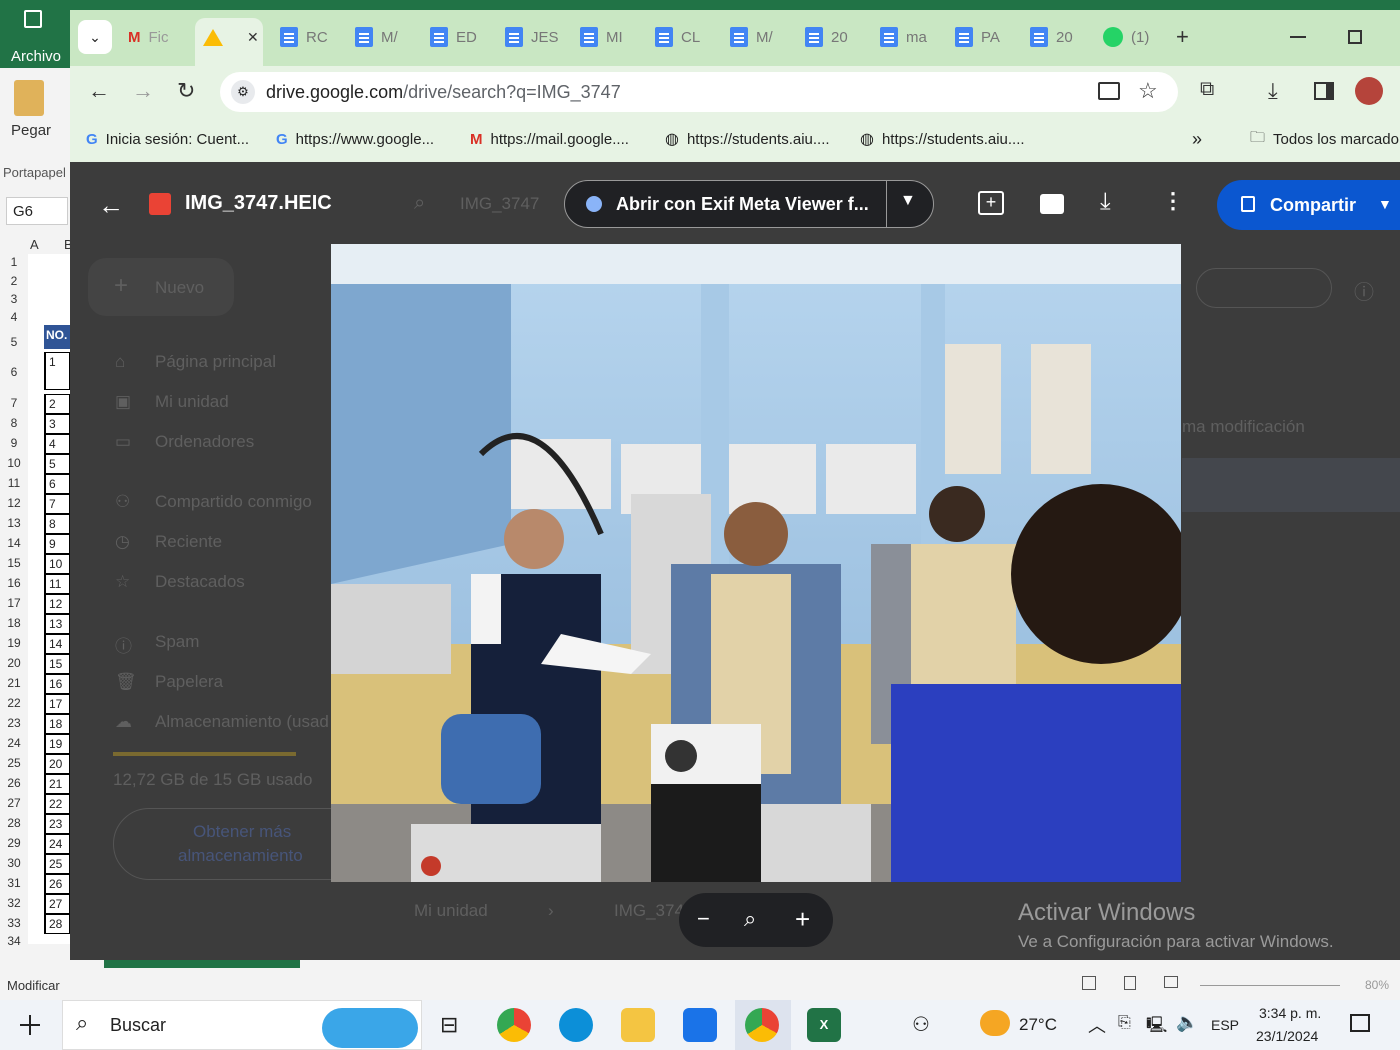  I want to click on add-comment-icon: +, so click(991, 203).